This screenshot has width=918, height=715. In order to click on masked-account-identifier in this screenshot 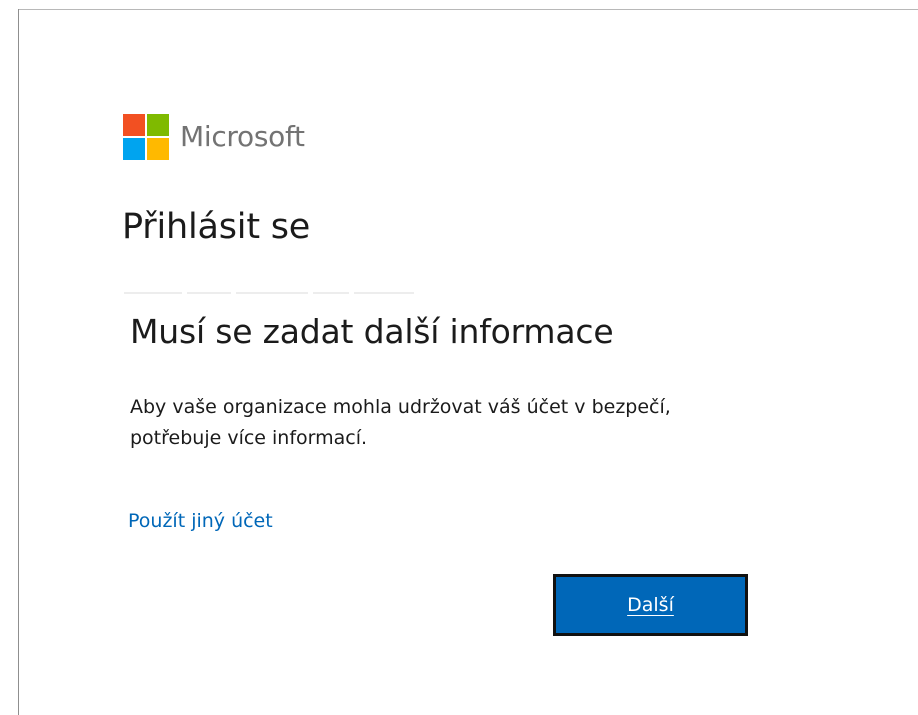, I will do `click(269, 292)`.